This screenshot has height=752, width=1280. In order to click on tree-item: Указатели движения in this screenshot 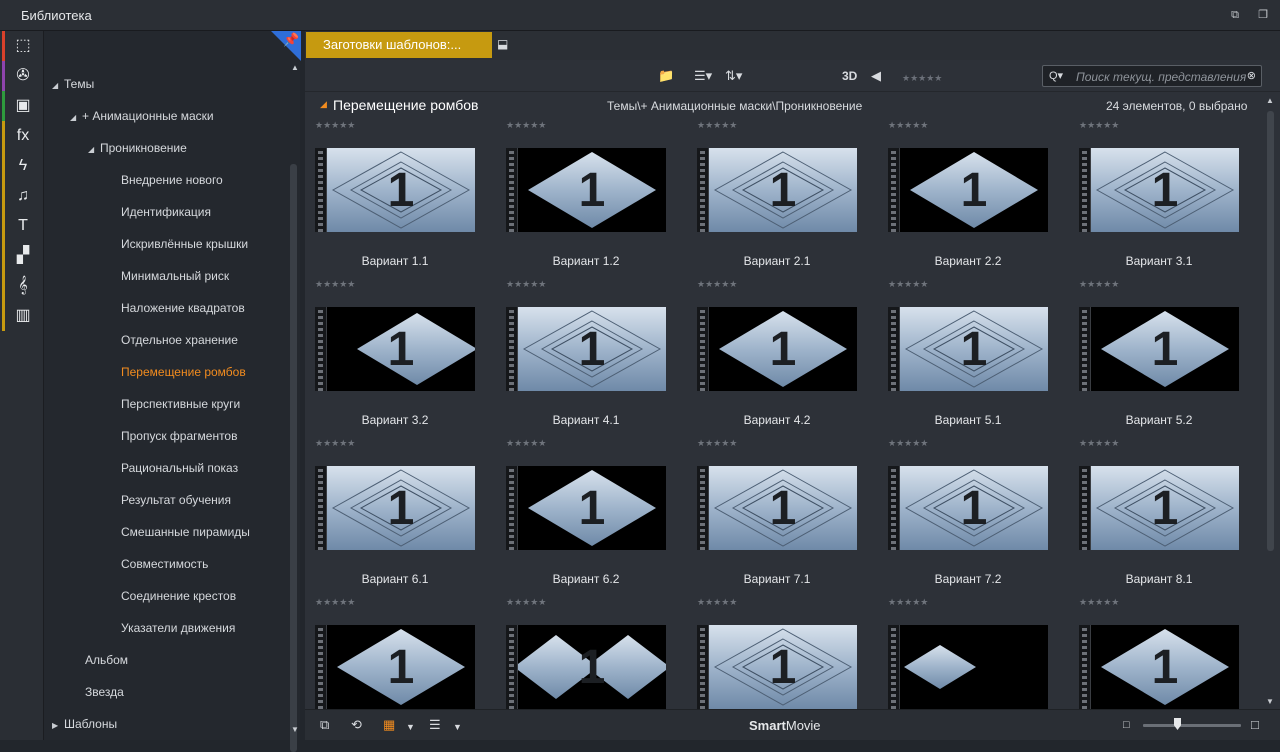, I will do `click(178, 628)`.